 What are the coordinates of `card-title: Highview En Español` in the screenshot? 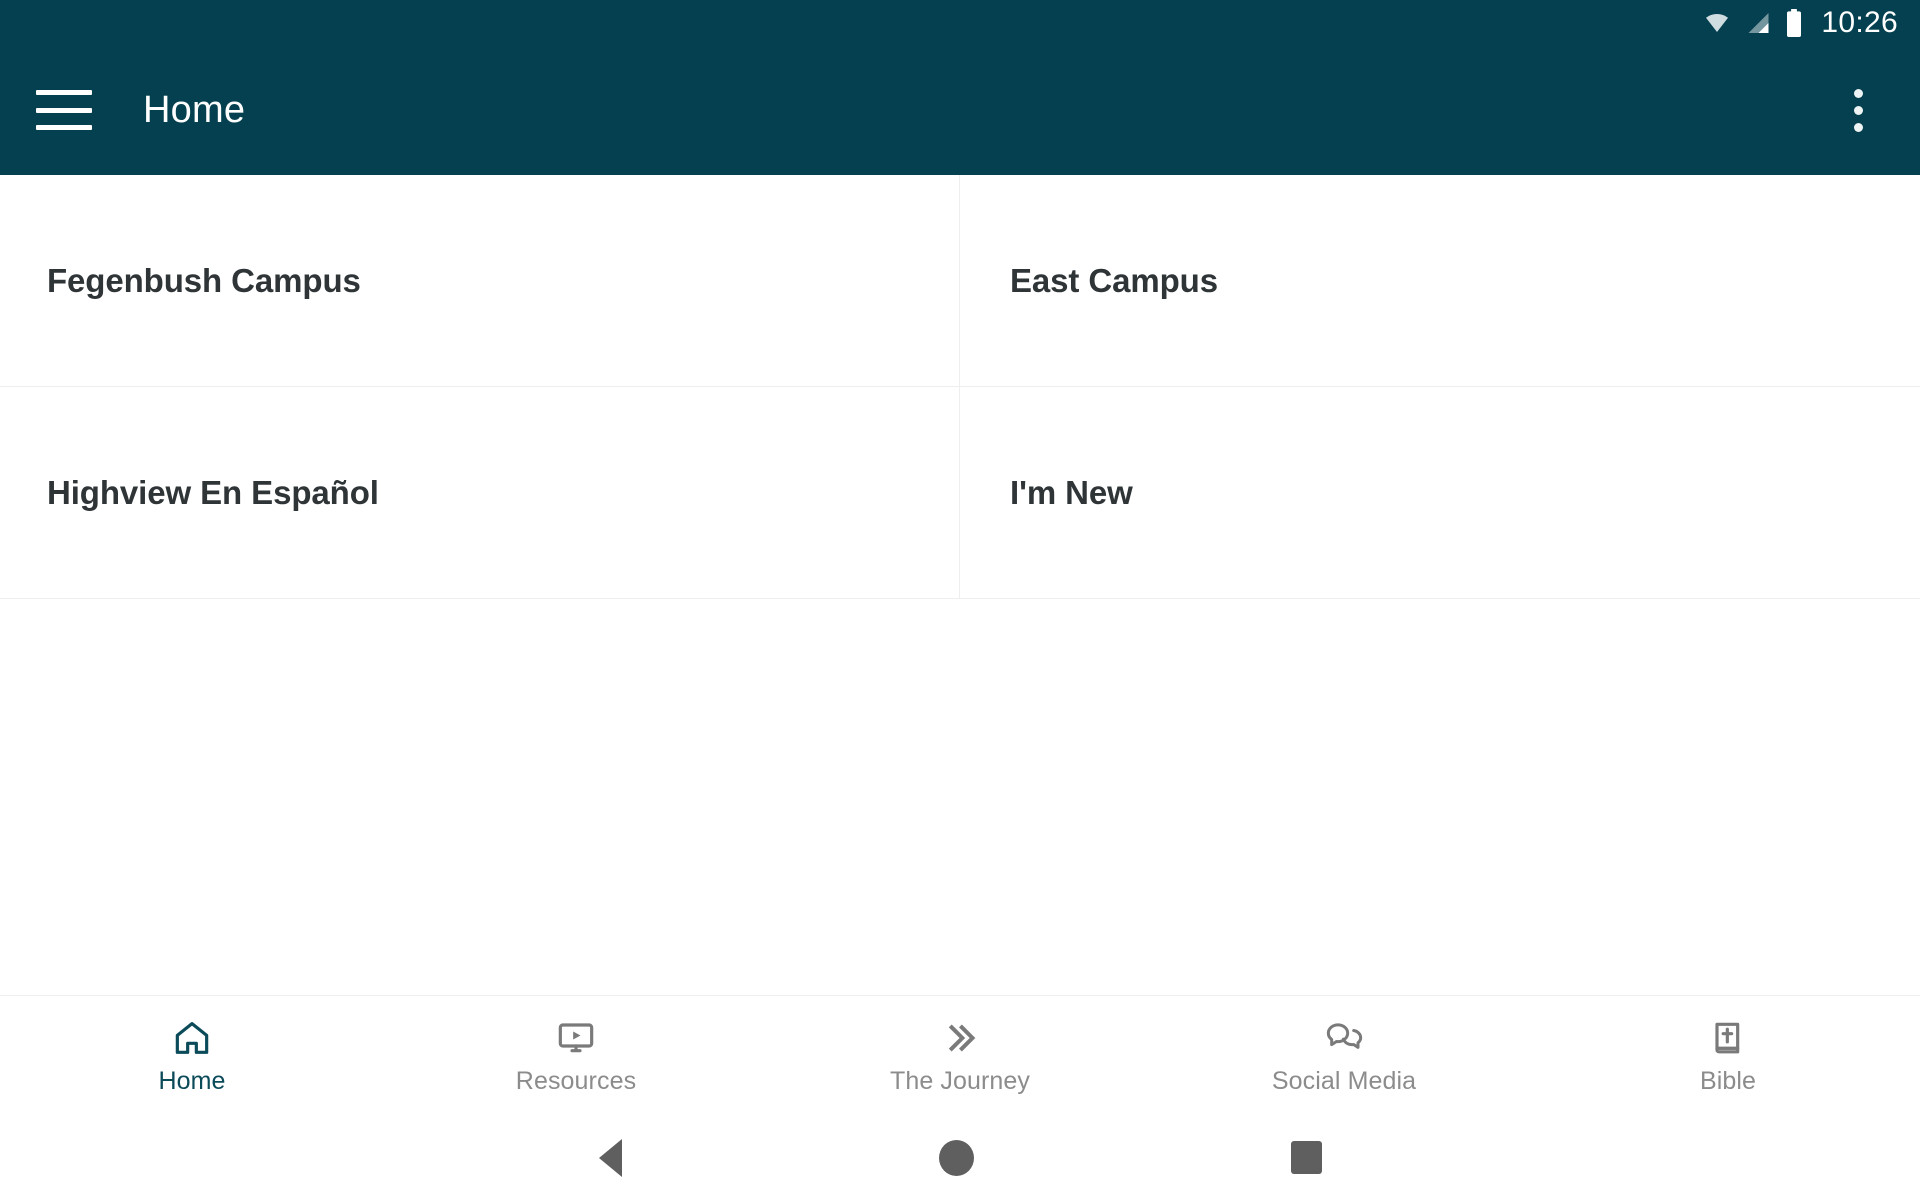 It's located at (213, 492).